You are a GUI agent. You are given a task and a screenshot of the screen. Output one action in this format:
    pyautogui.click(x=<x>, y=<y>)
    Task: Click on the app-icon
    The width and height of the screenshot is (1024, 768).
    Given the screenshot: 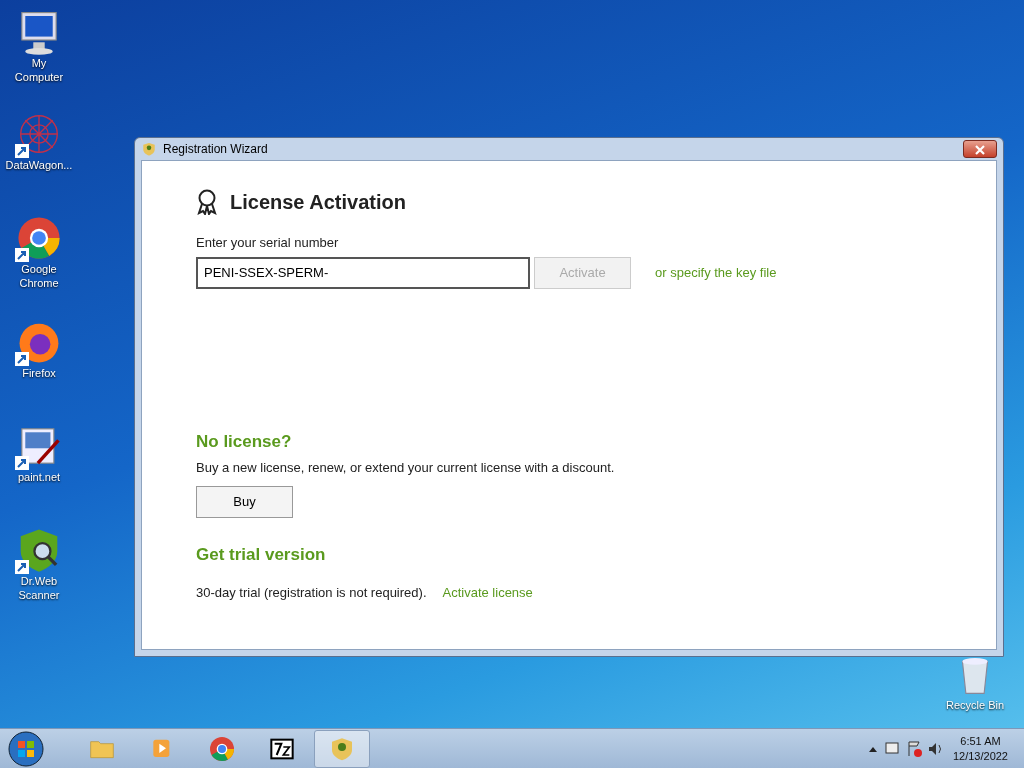 What is the action you would take?
    pyautogui.click(x=149, y=149)
    